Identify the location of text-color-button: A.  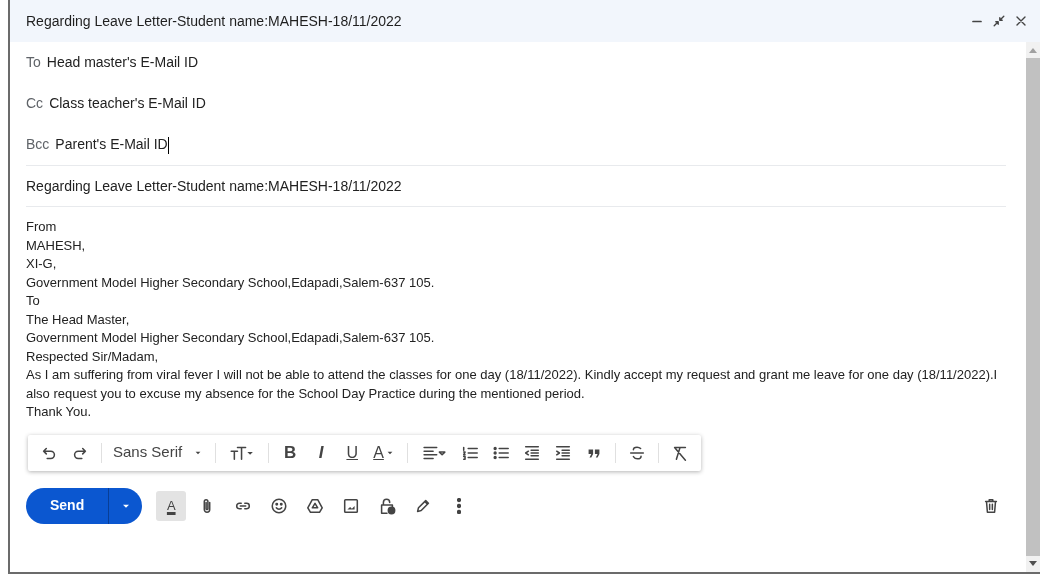
(384, 452).